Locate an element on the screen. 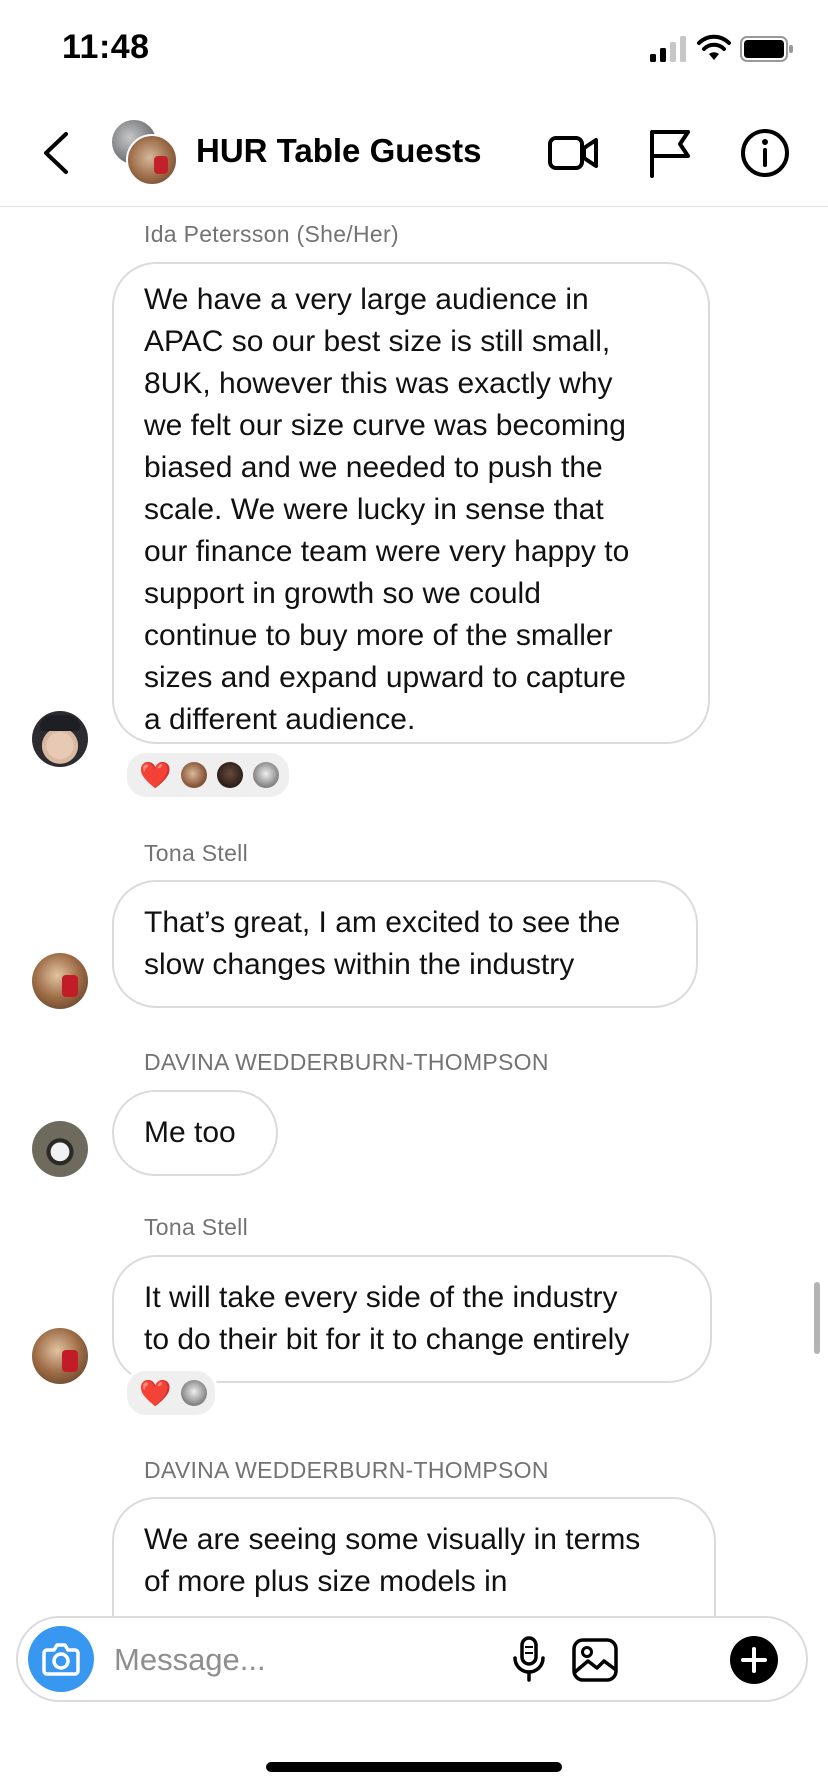 The height and width of the screenshot is (1792, 828). group-avatar is located at coordinates (144, 152).